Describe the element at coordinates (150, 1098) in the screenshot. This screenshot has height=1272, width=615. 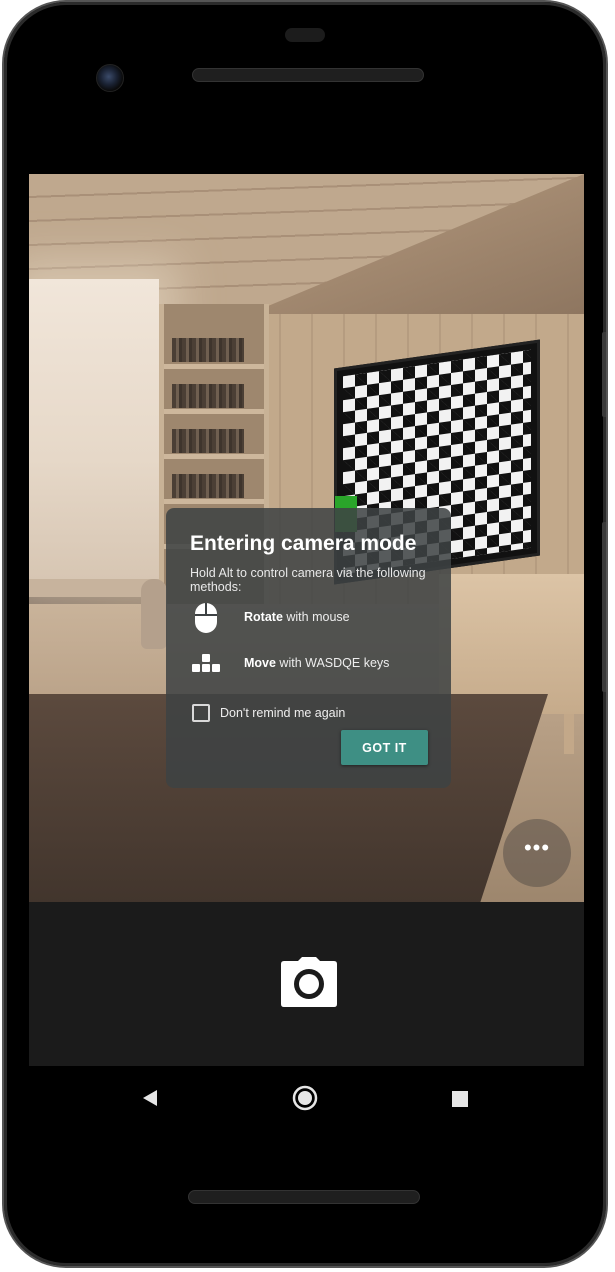
I see `back-triangle-icon` at that location.